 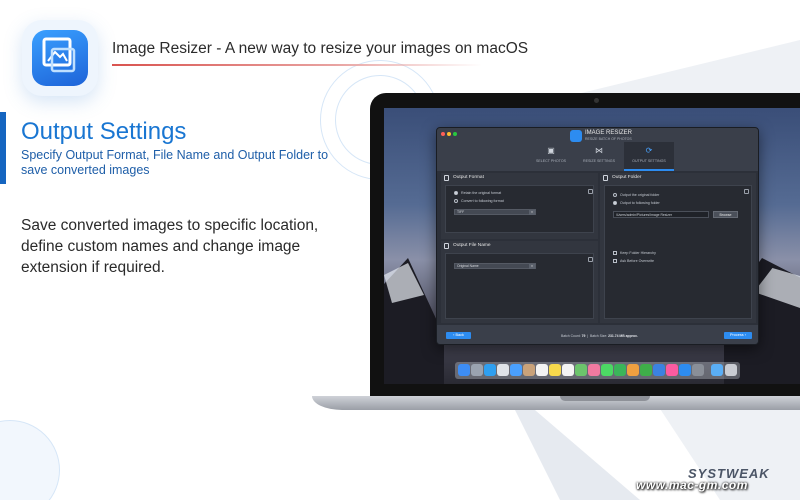 I want to click on tagline-underline, so click(x=297, y=65).